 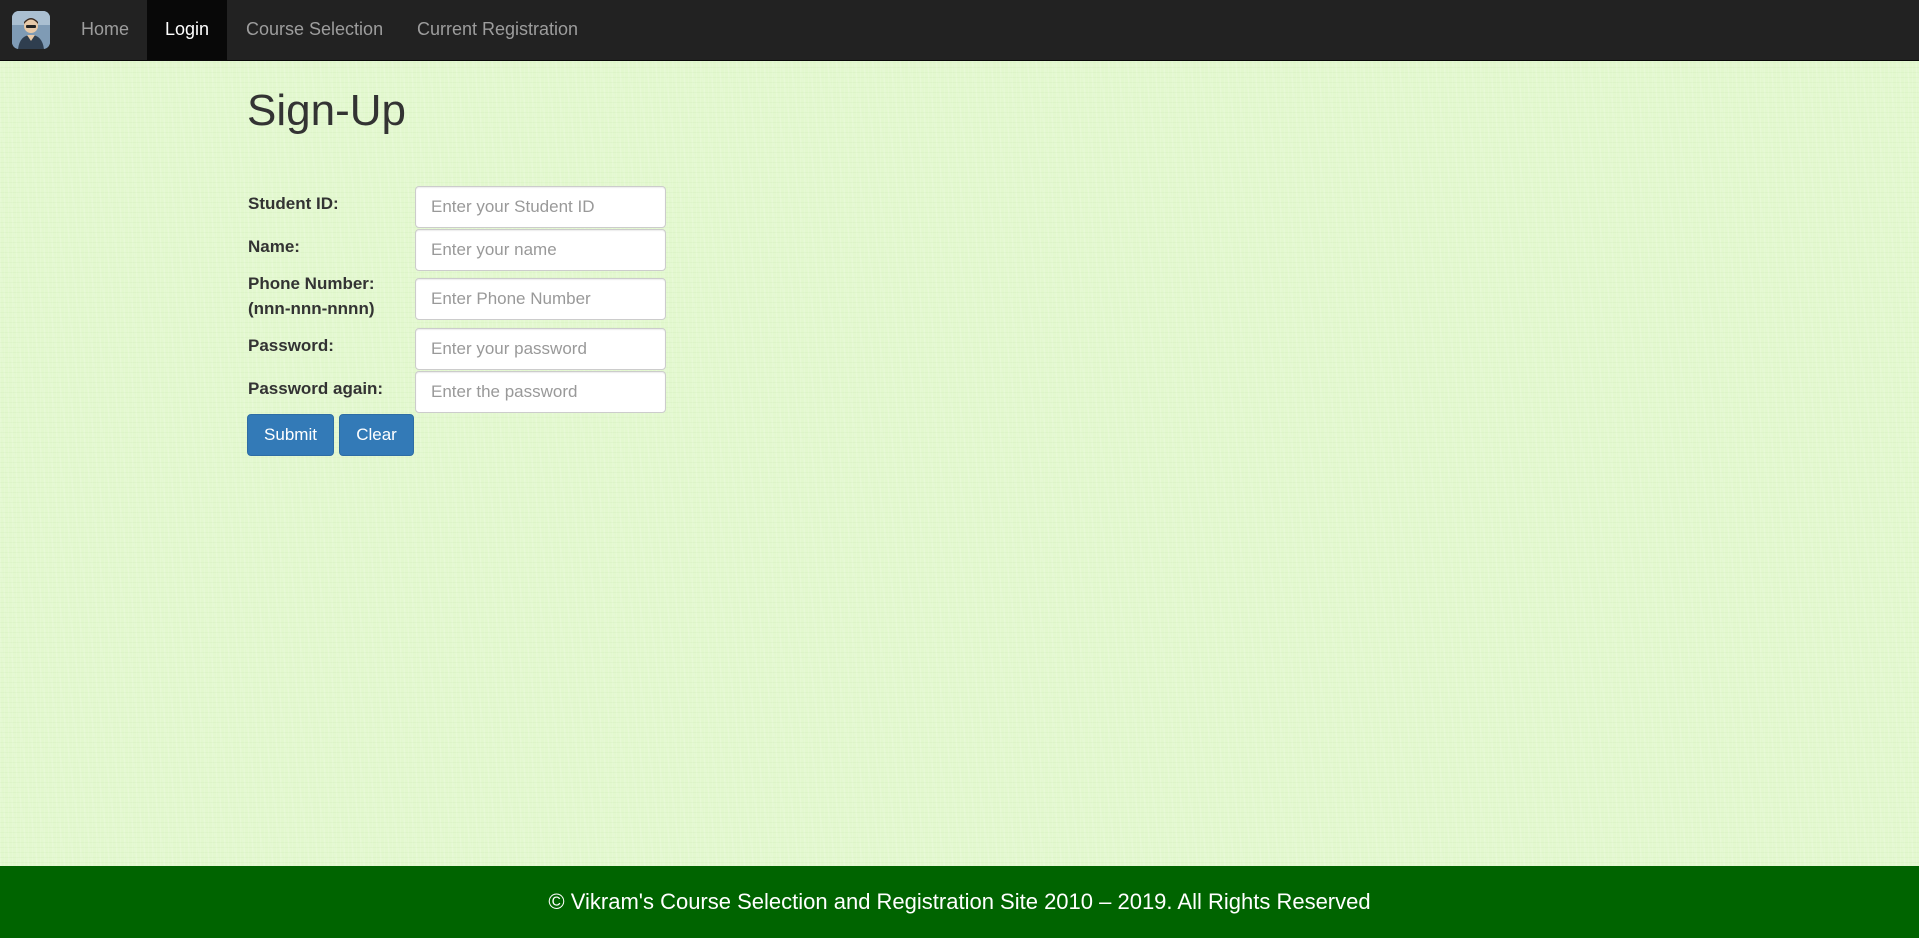 What do you see at coordinates (540, 392) in the screenshot?
I see `password-again-input` at bounding box center [540, 392].